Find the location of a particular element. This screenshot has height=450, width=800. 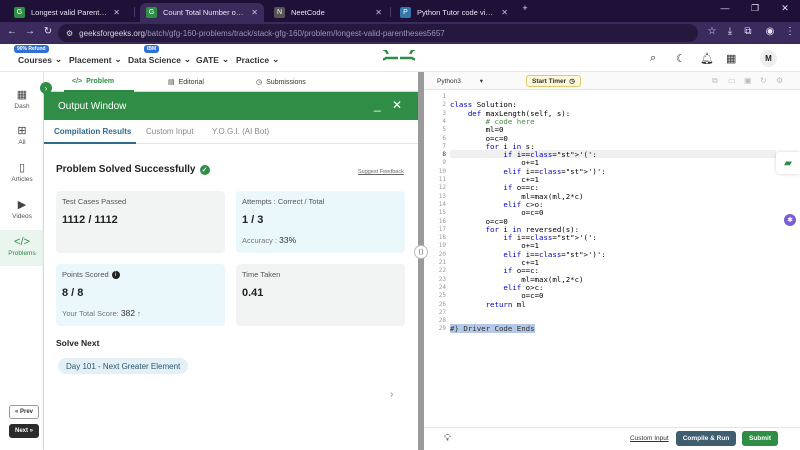

bookmark-star-icon: ☆ is located at coordinates (712, 31).